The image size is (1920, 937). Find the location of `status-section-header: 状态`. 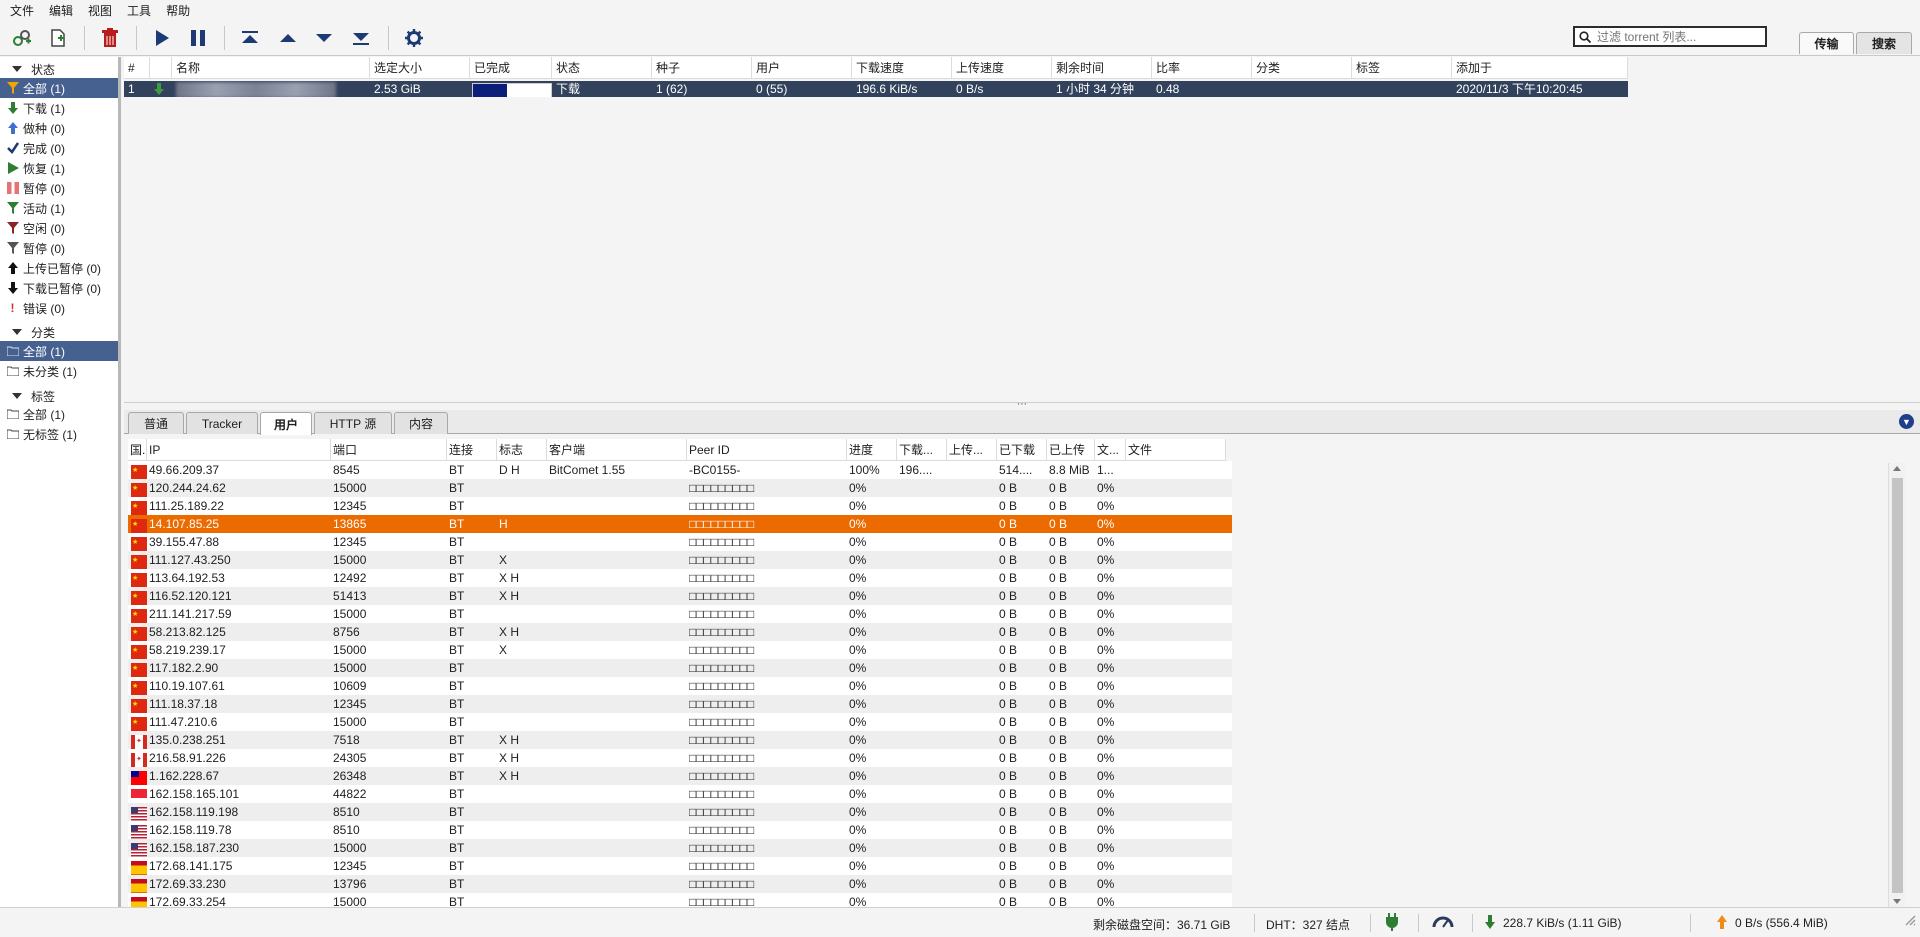

status-section-header: 状态 is located at coordinates (33, 69).